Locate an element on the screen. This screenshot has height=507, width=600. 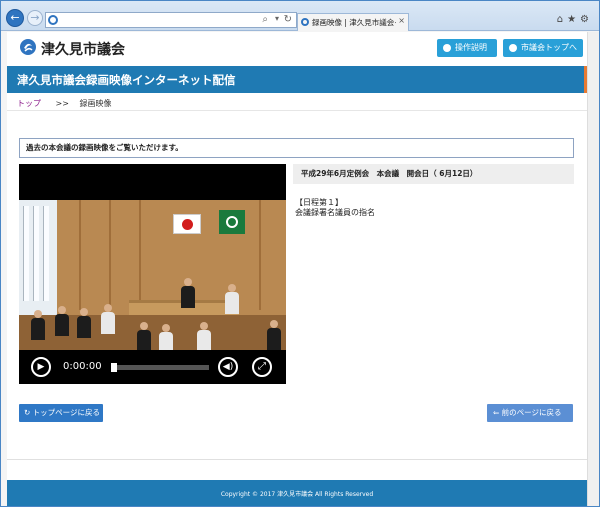
guide-button-label: 操作説明 is located at coordinates (471, 47).